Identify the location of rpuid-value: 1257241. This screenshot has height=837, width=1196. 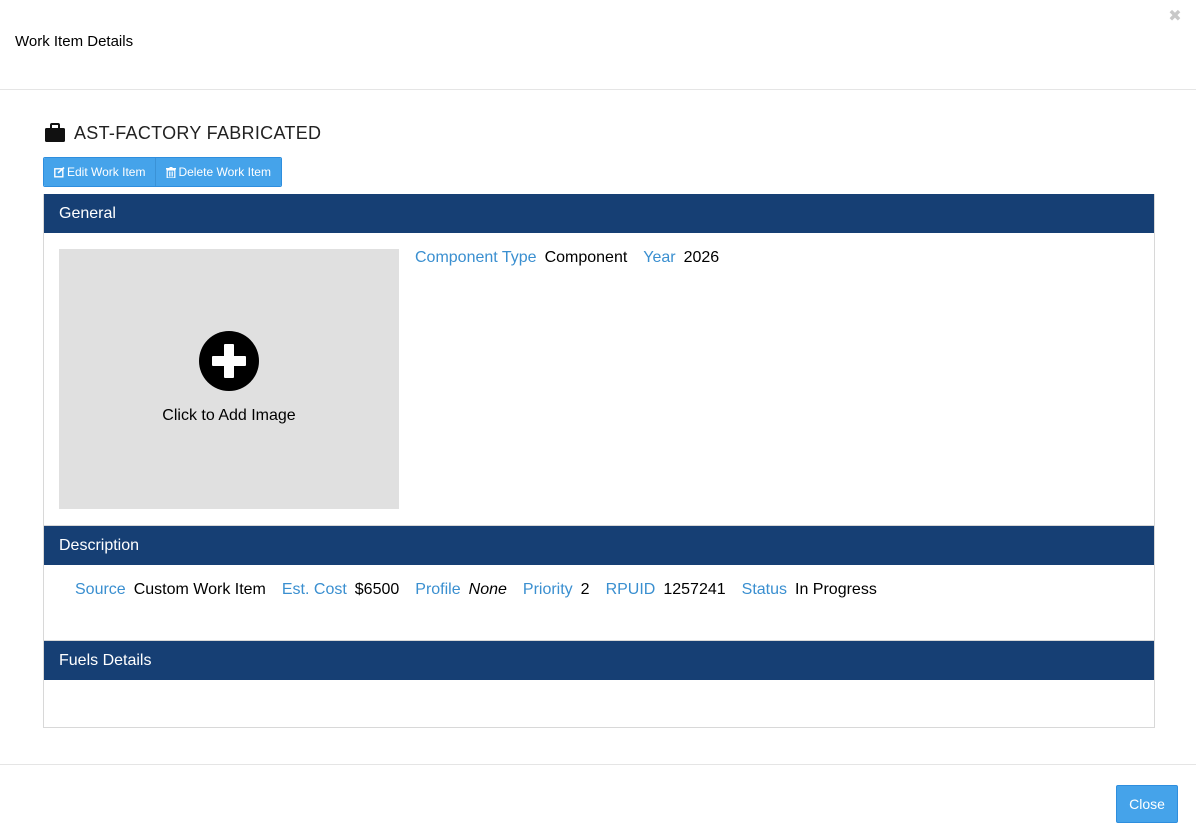
(694, 589).